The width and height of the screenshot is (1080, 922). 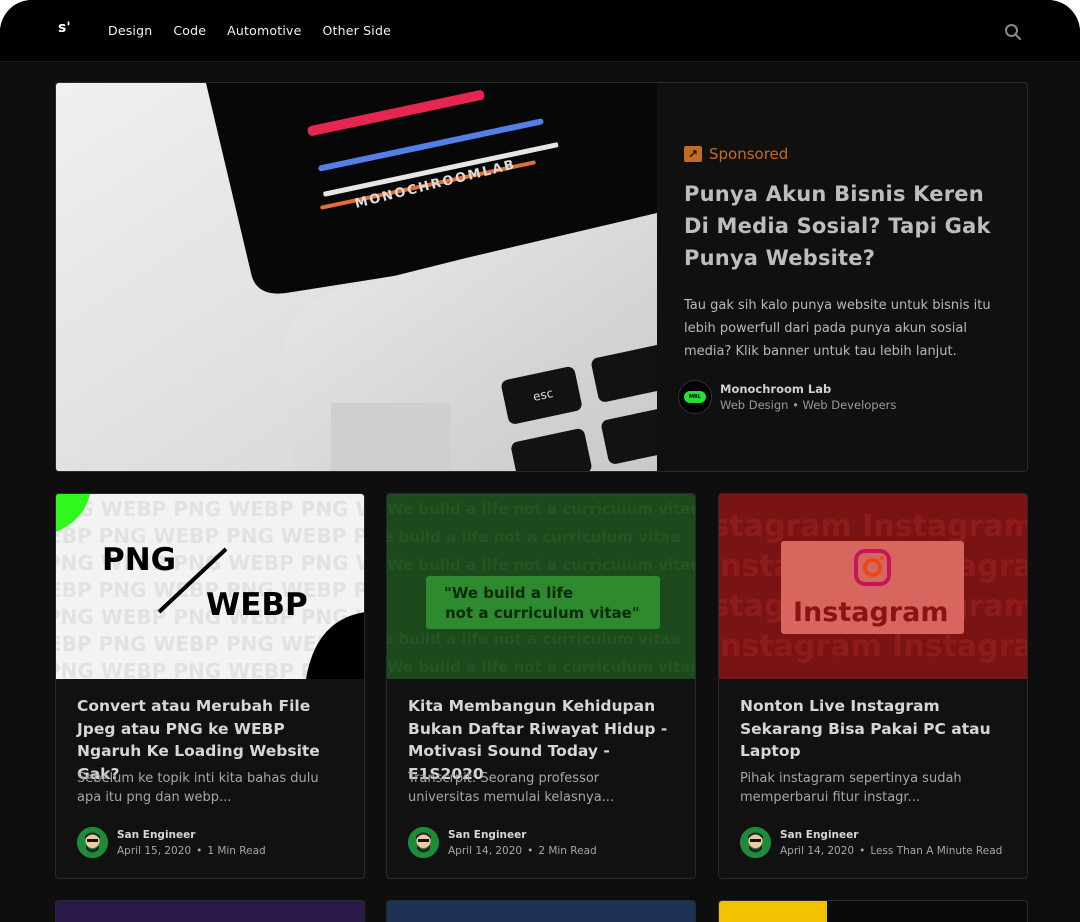 I want to click on post-author: San Engineer April 14, 2020 • 2 Min Read, so click(x=502, y=842).